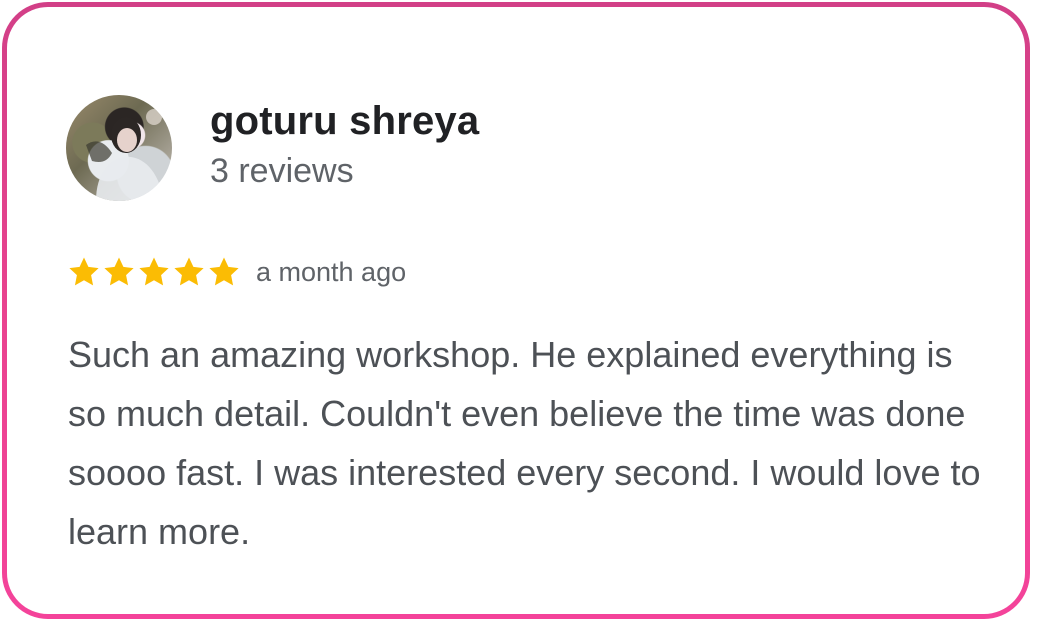  What do you see at coordinates (125, 155) in the screenshot?
I see `avatar-photo-icon` at bounding box center [125, 155].